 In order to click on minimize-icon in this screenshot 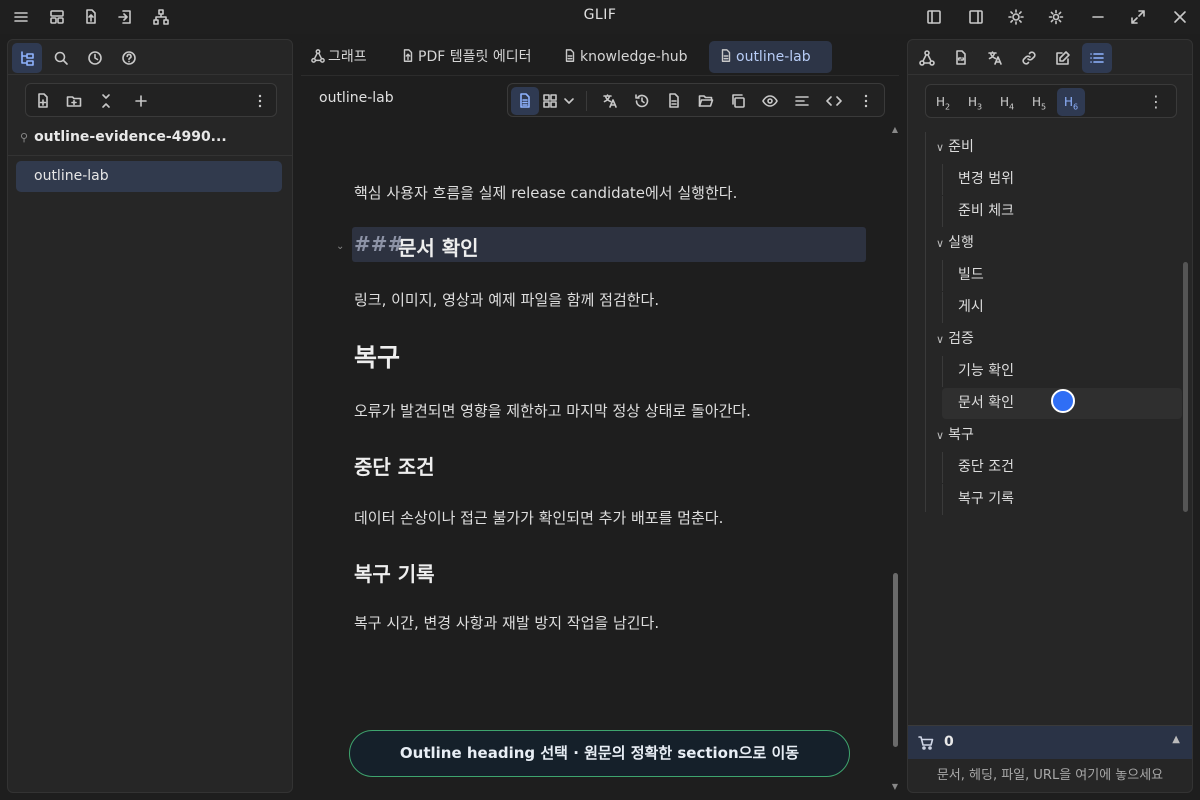, I will do `click(1098, 17)`.